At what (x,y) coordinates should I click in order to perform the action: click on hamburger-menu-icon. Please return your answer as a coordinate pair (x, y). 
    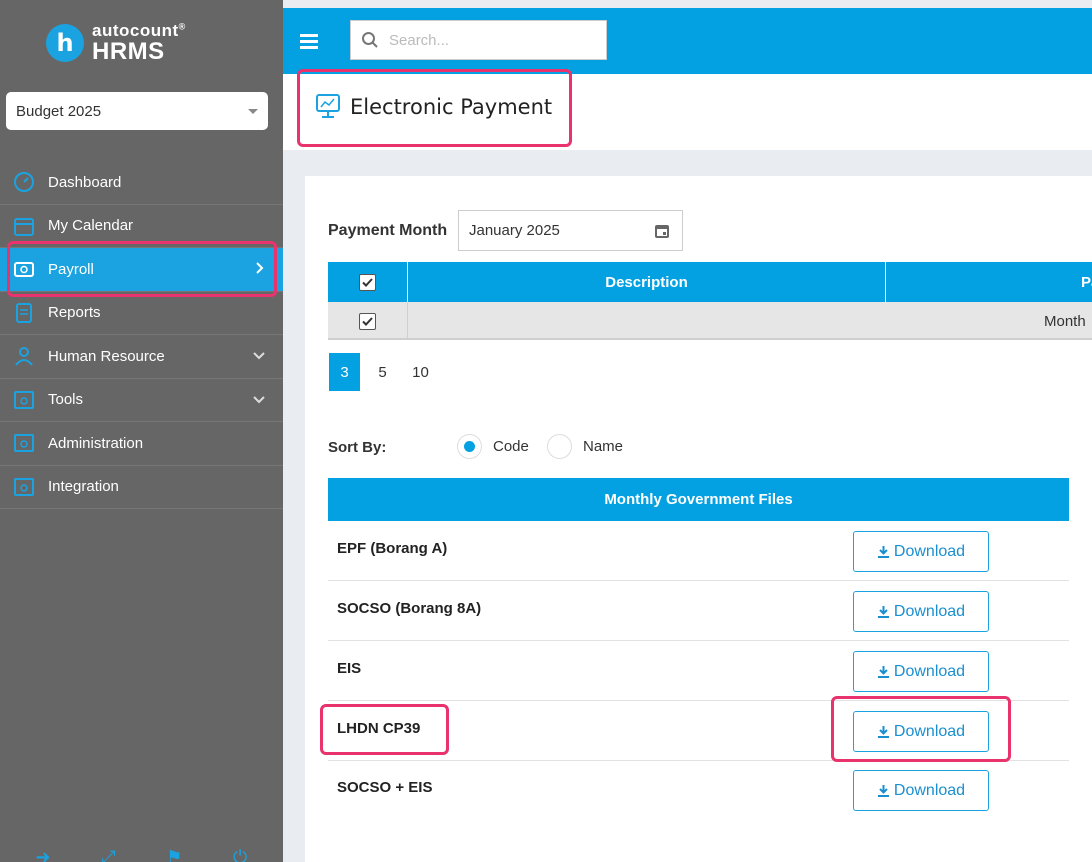
    Looking at the image, I should click on (309, 43).